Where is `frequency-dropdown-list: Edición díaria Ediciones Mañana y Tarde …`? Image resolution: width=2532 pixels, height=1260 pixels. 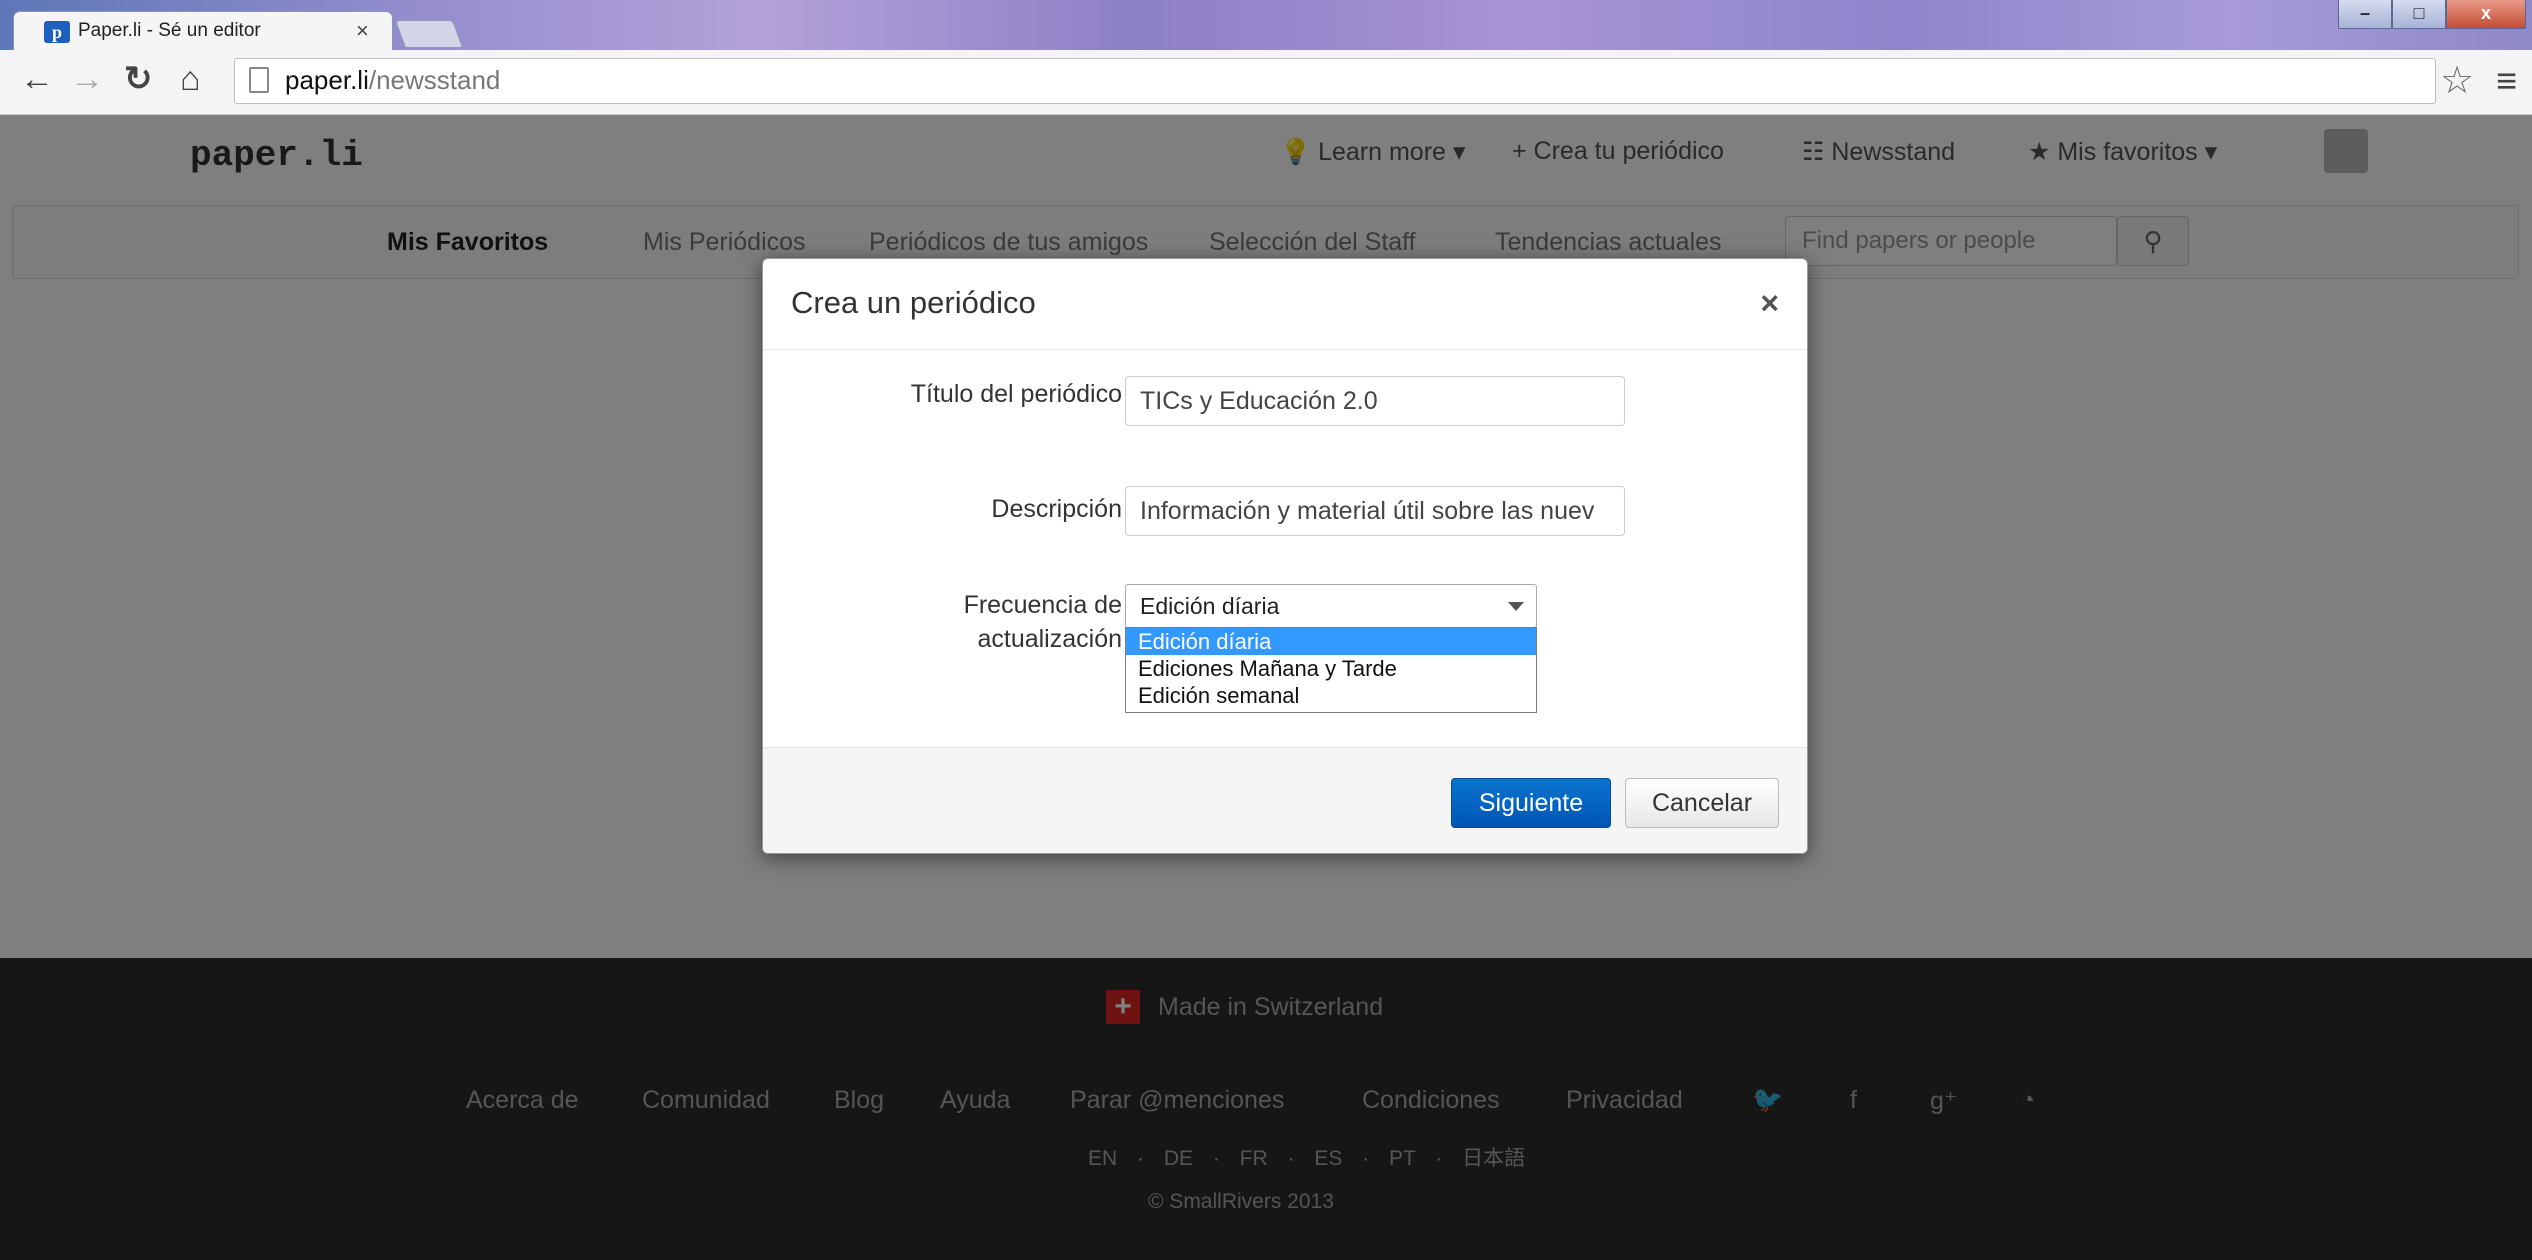
frequency-dropdown-list: Edición díaria Ediciones Mañana y Tarde … is located at coordinates (1331, 670).